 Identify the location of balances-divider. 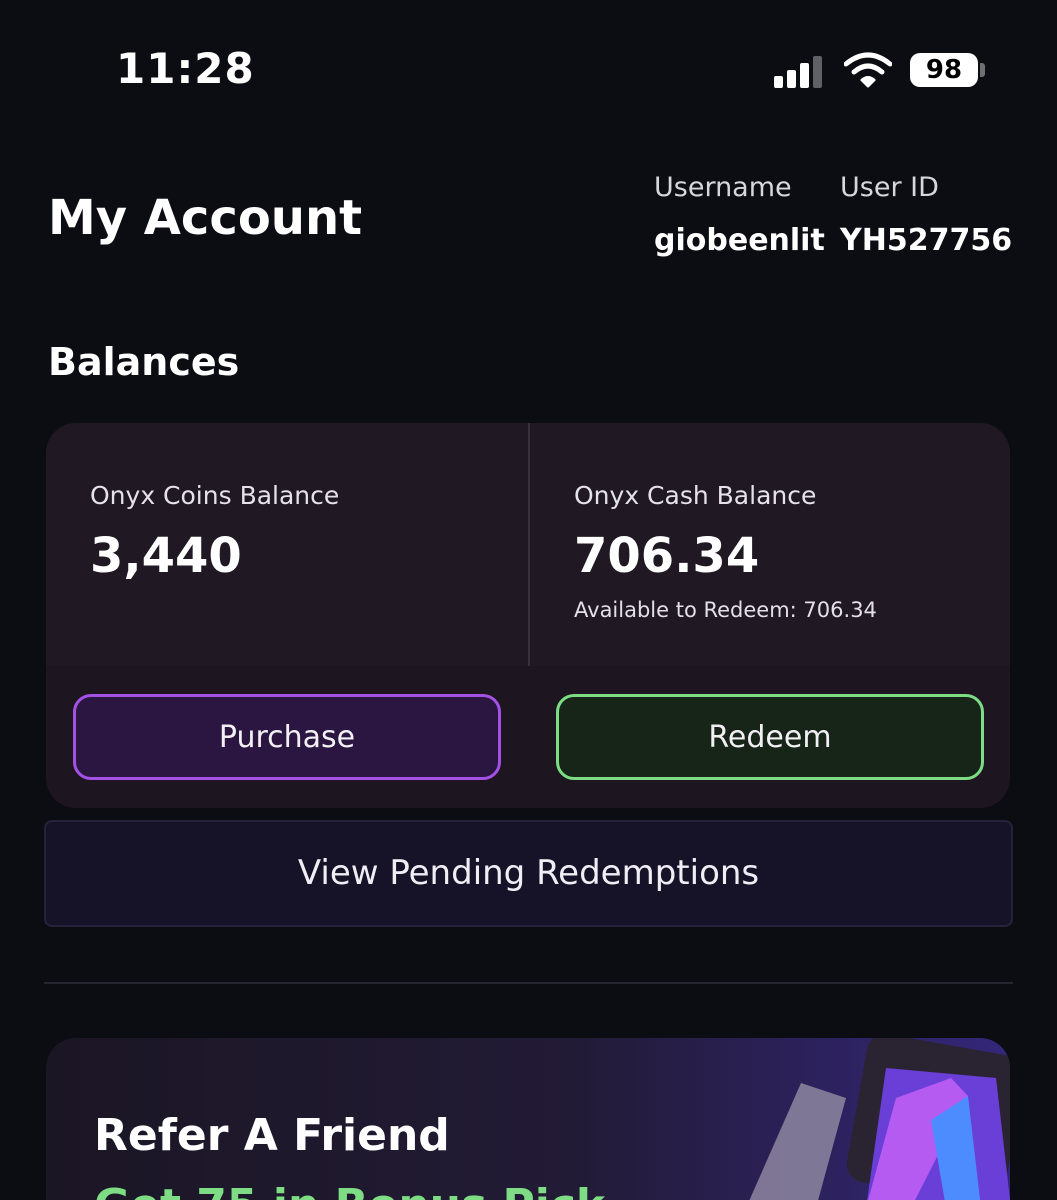
(529, 544).